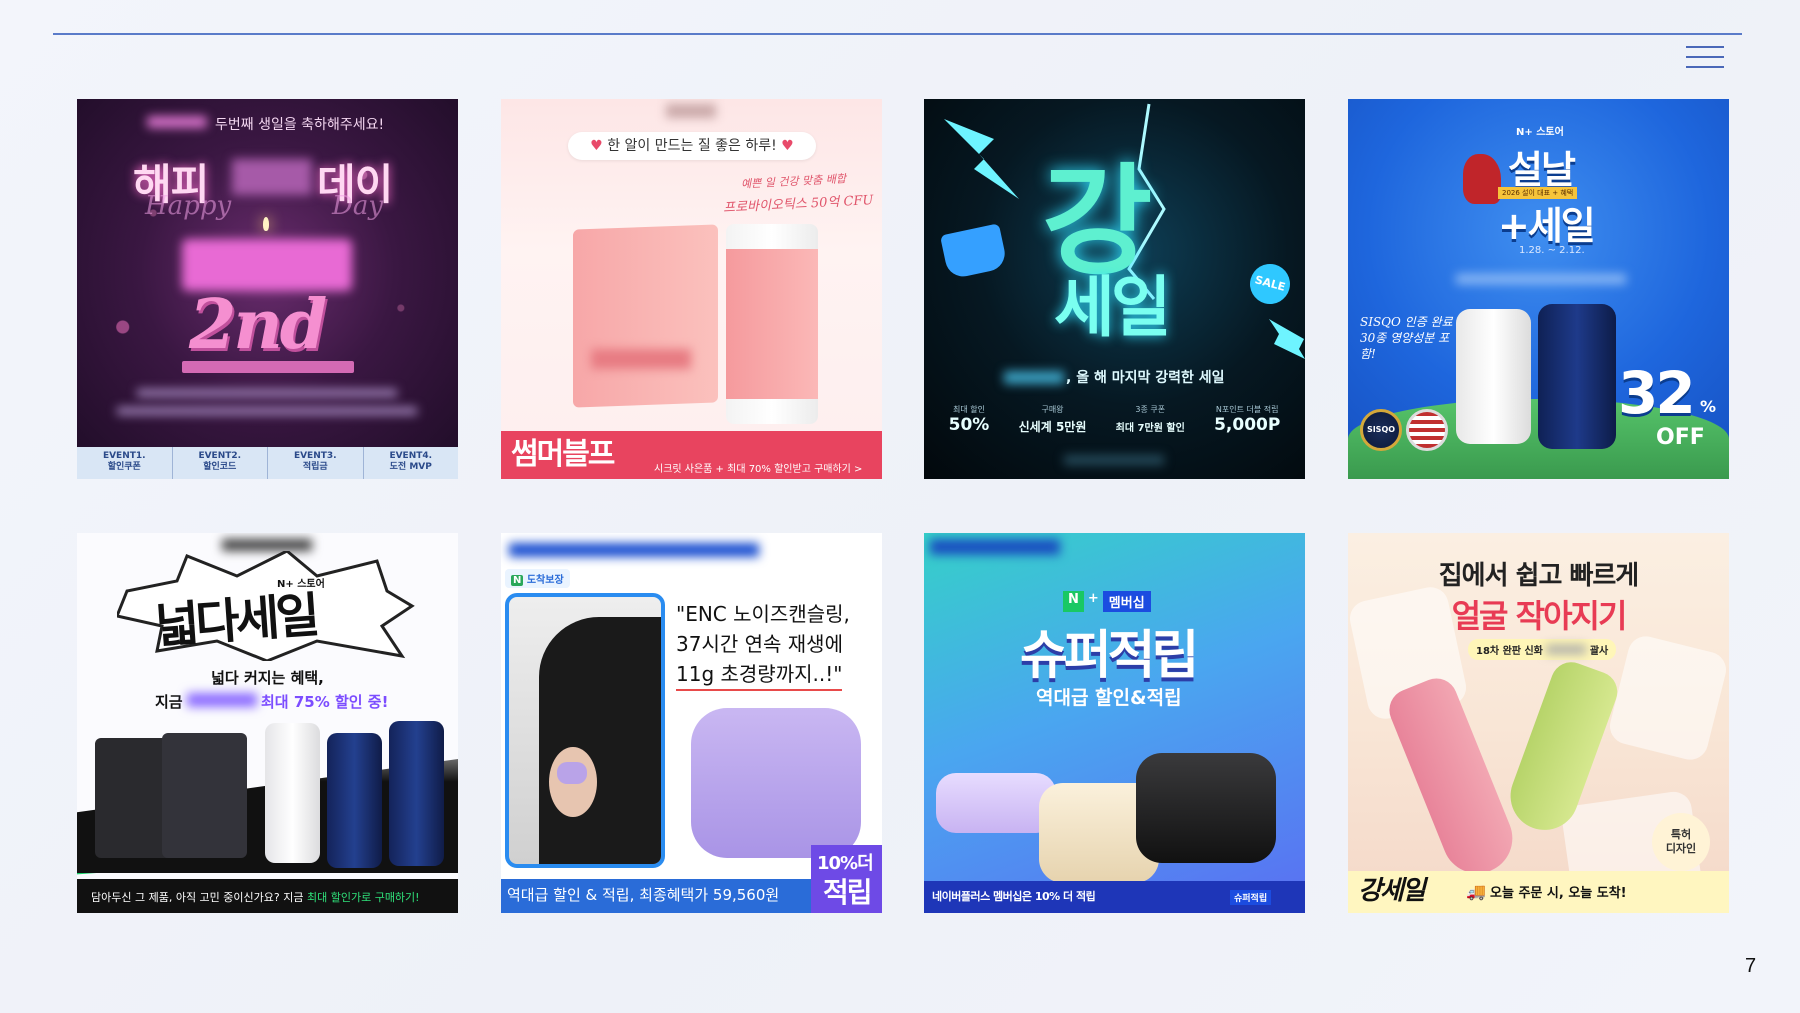  What do you see at coordinates (268, 367) in the screenshot?
I see `cake-base` at bounding box center [268, 367].